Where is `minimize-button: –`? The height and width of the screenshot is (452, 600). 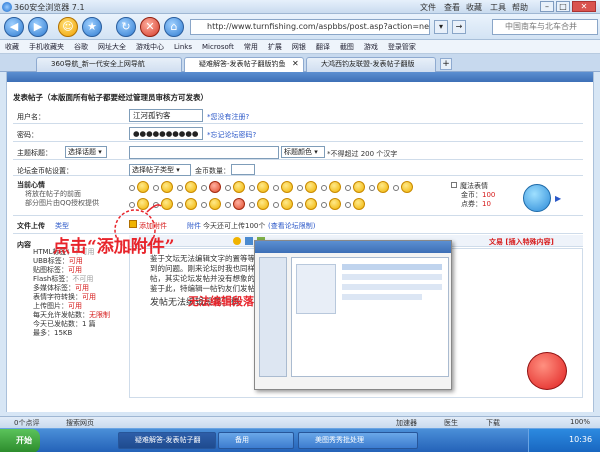 minimize-button: – is located at coordinates (547, 6).